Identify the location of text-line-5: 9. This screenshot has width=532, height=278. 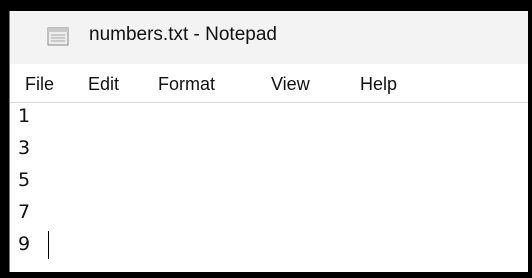
(24, 244).